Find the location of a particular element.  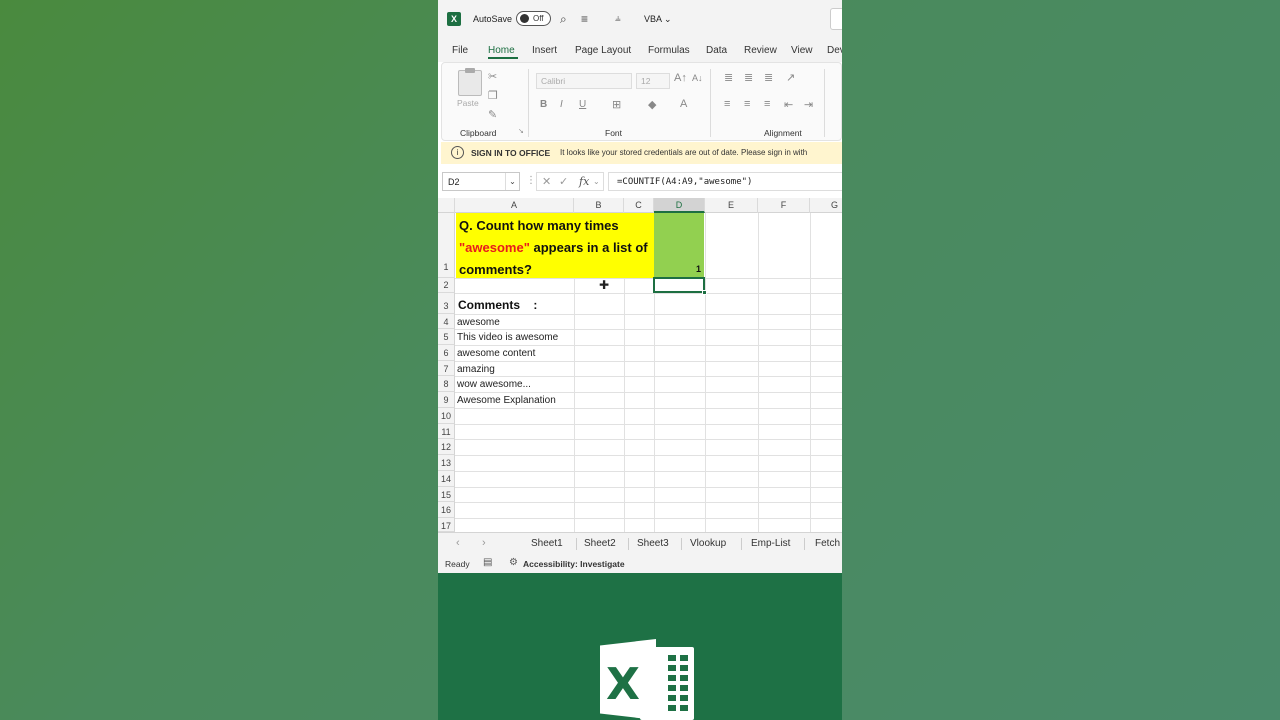

font-name-box: Calibri is located at coordinates (584, 81).